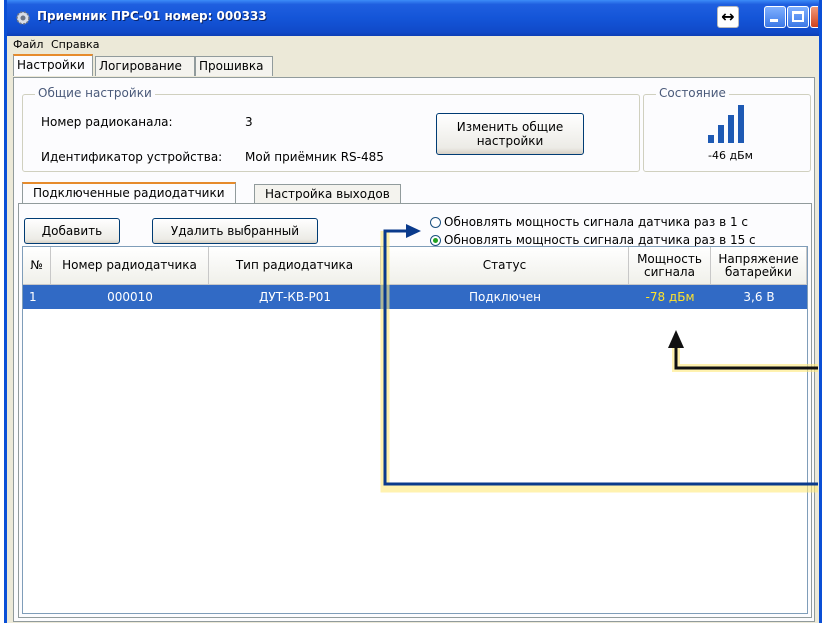  I want to click on header-power-line1: Мощность, so click(669, 258).